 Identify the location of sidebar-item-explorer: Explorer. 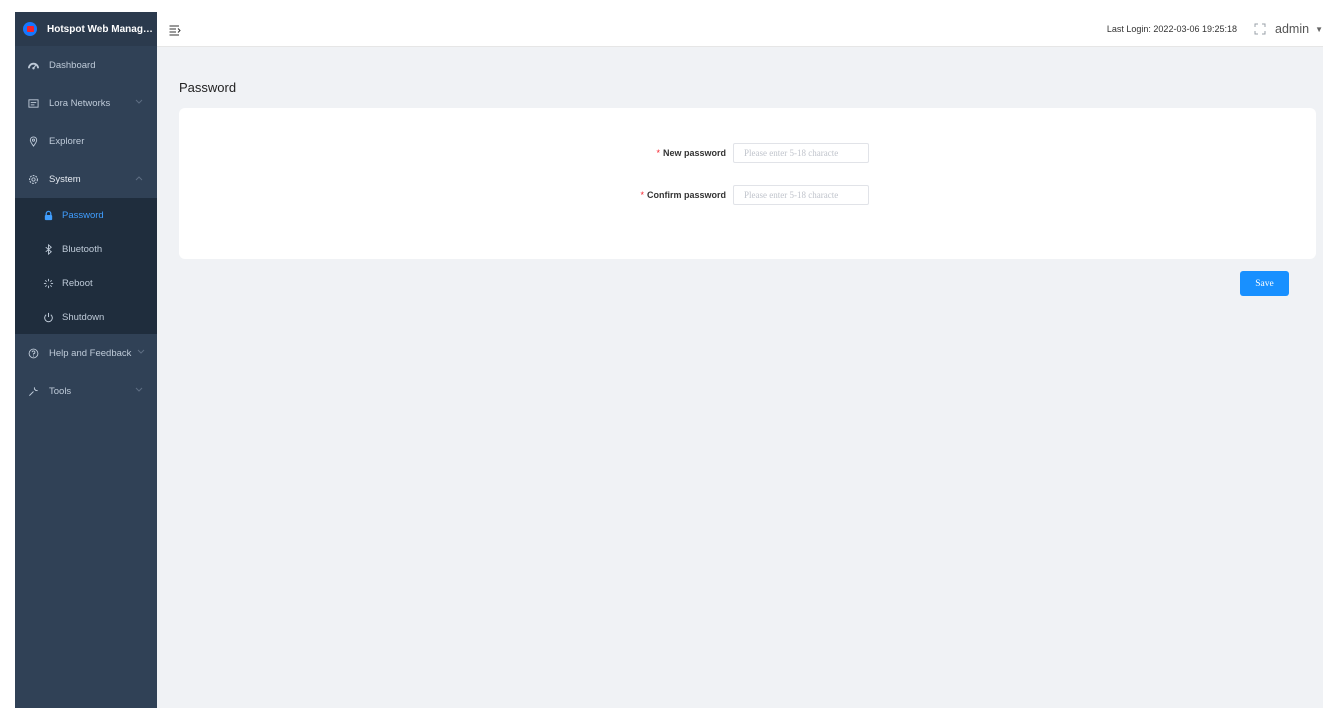
(86, 141).